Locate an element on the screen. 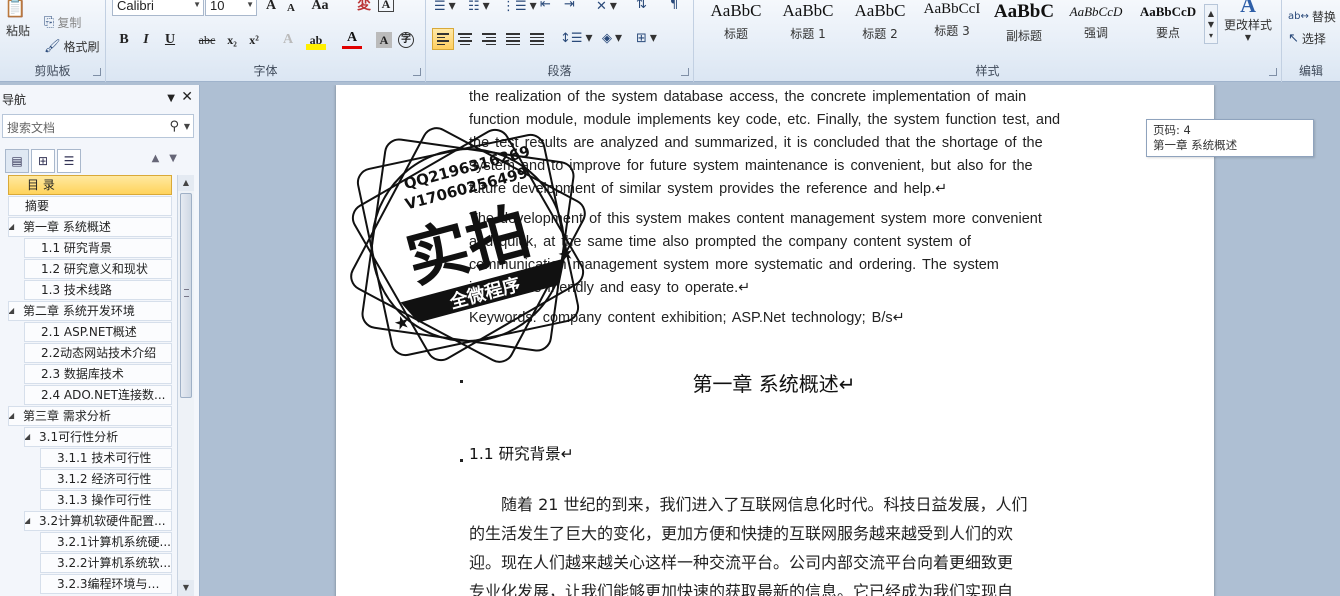  multilevel-list-button: ⋮☰ ▾ is located at coordinates (519, 7).